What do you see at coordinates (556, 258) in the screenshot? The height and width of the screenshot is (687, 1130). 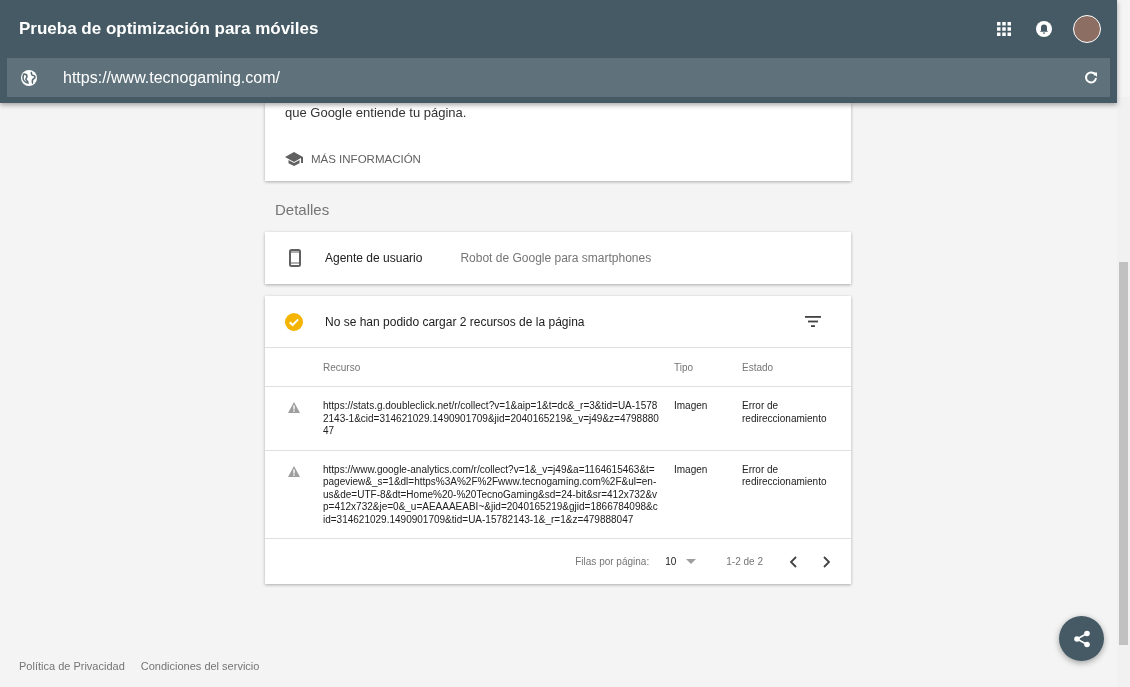 I see `user-agent-value: Robot de Google para smartphones` at bounding box center [556, 258].